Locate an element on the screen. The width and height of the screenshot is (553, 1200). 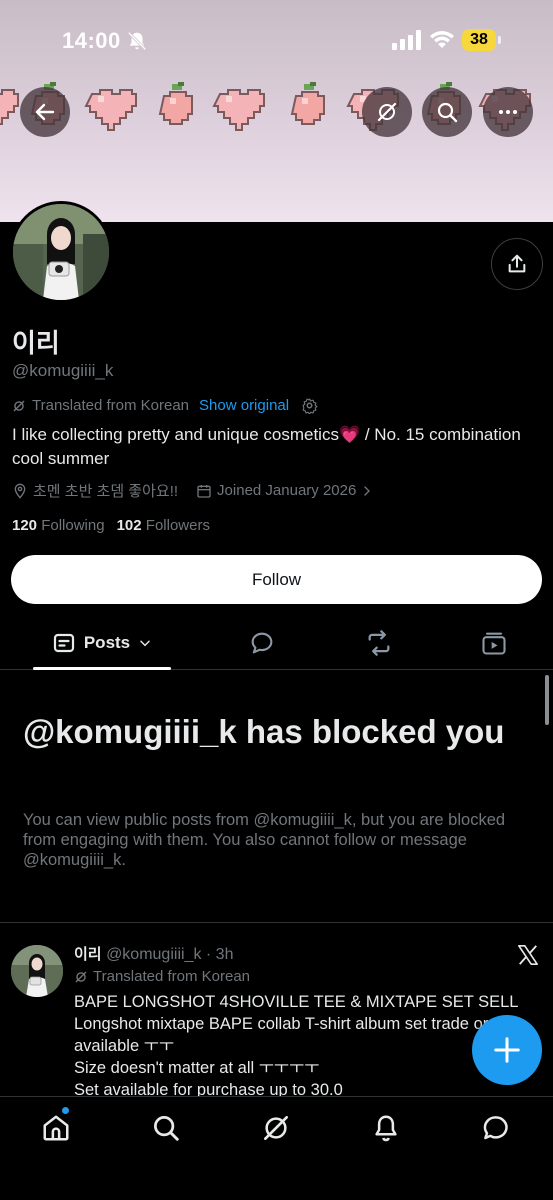
tab-media is located at coordinates (494, 643).